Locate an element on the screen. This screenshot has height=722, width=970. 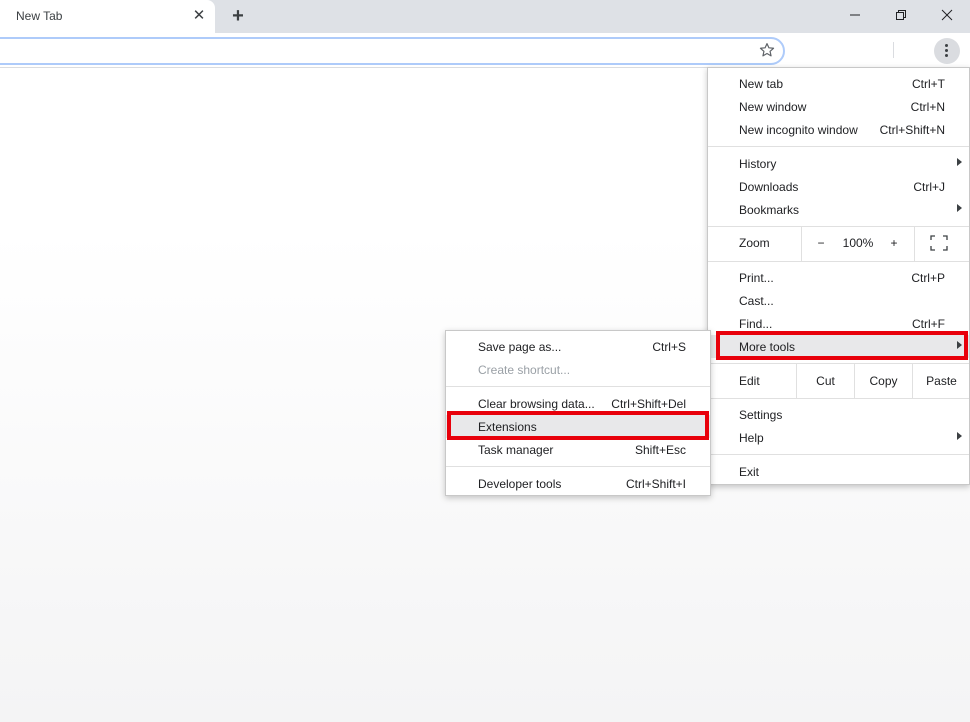
edit-row: Edit Cut Copy Paste is located at coordinates (838, 381).